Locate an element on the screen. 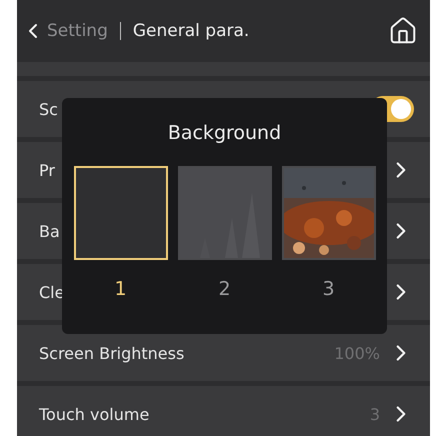 The width and height of the screenshot is (435, 436). page-title: General para. is located at coordinates (191, 31).